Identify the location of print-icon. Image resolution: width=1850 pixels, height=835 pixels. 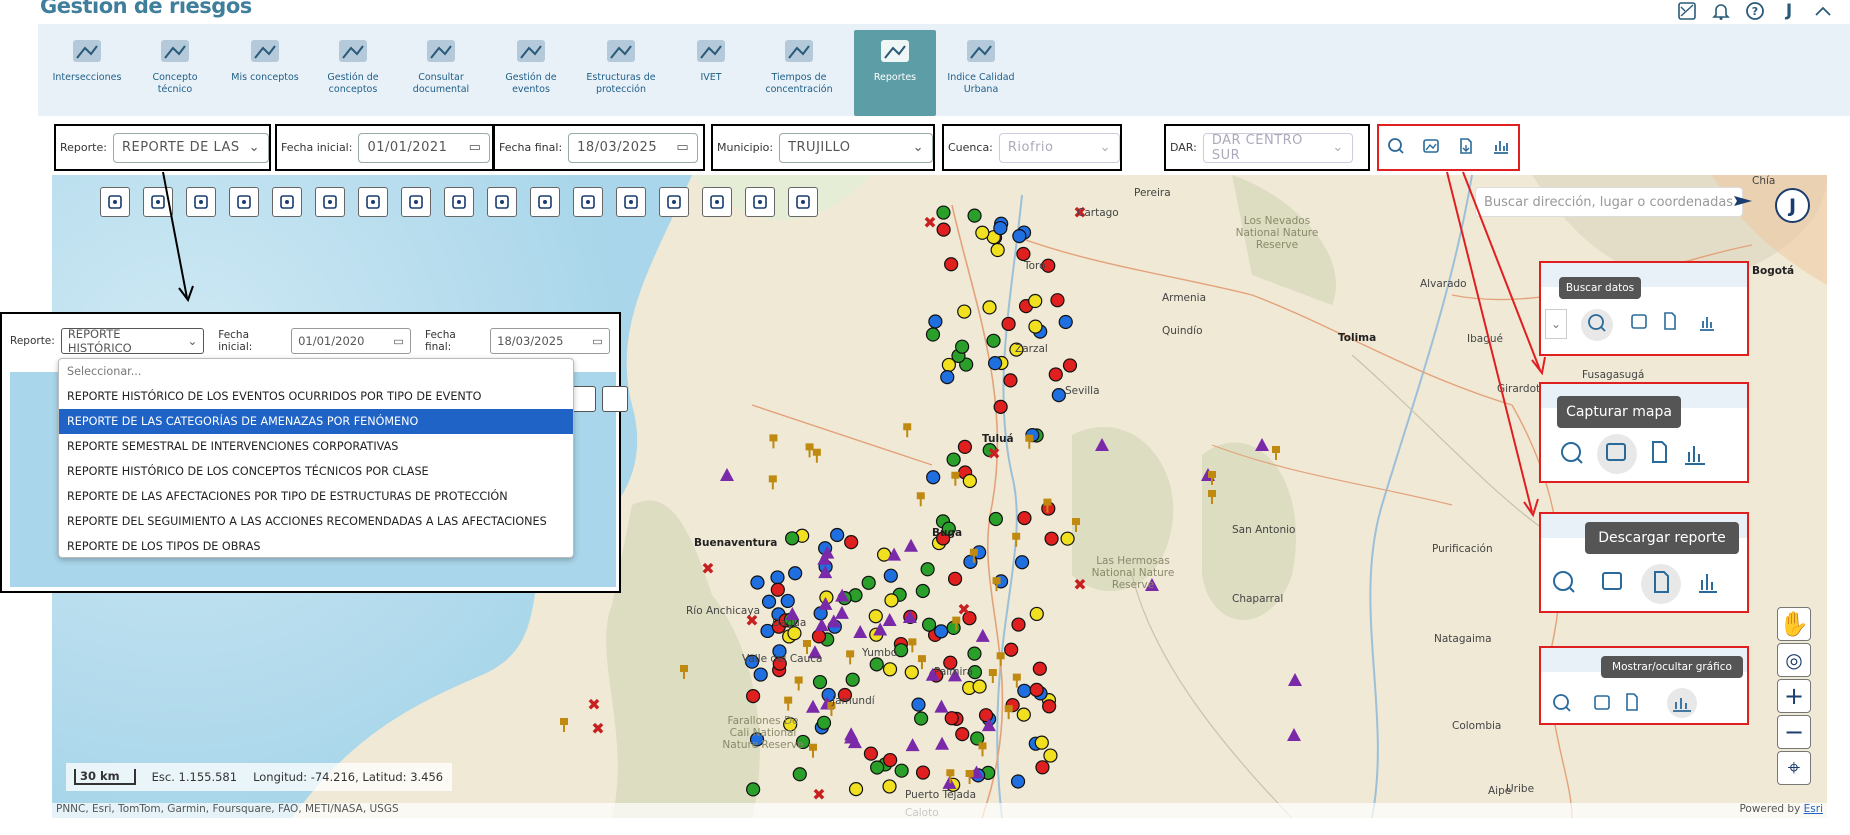
(459, 202).